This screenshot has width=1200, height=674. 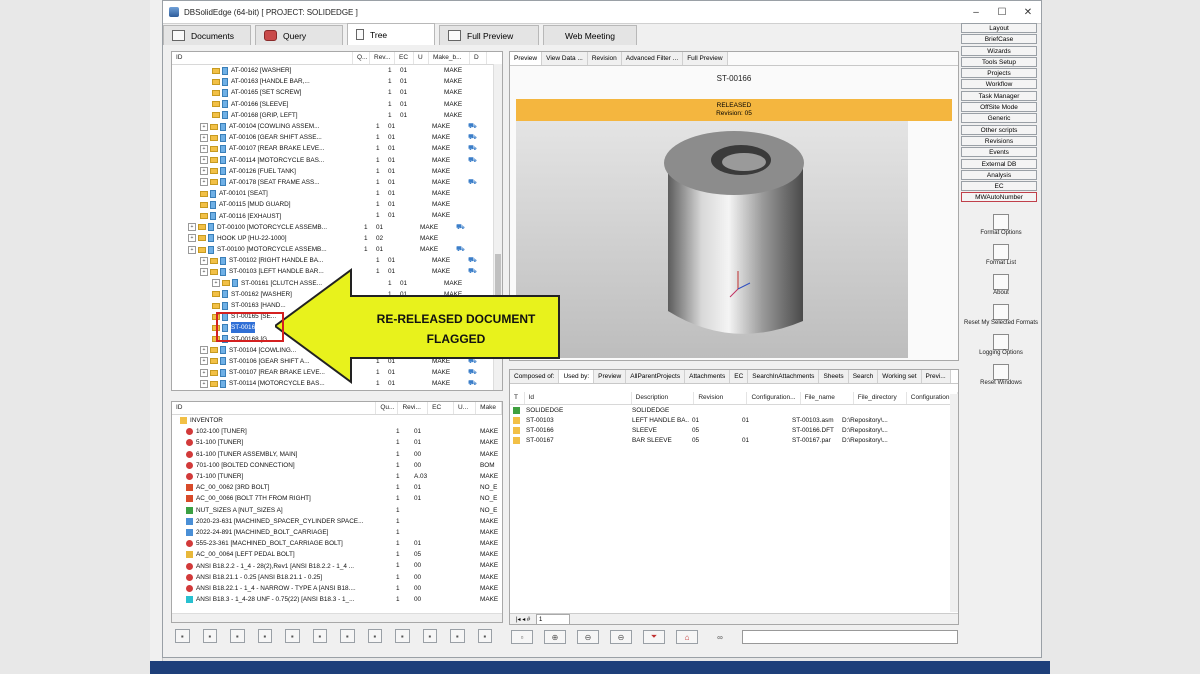 I want to click on sidebar-item-workflow: Workflow, so click(x=999, y=84).